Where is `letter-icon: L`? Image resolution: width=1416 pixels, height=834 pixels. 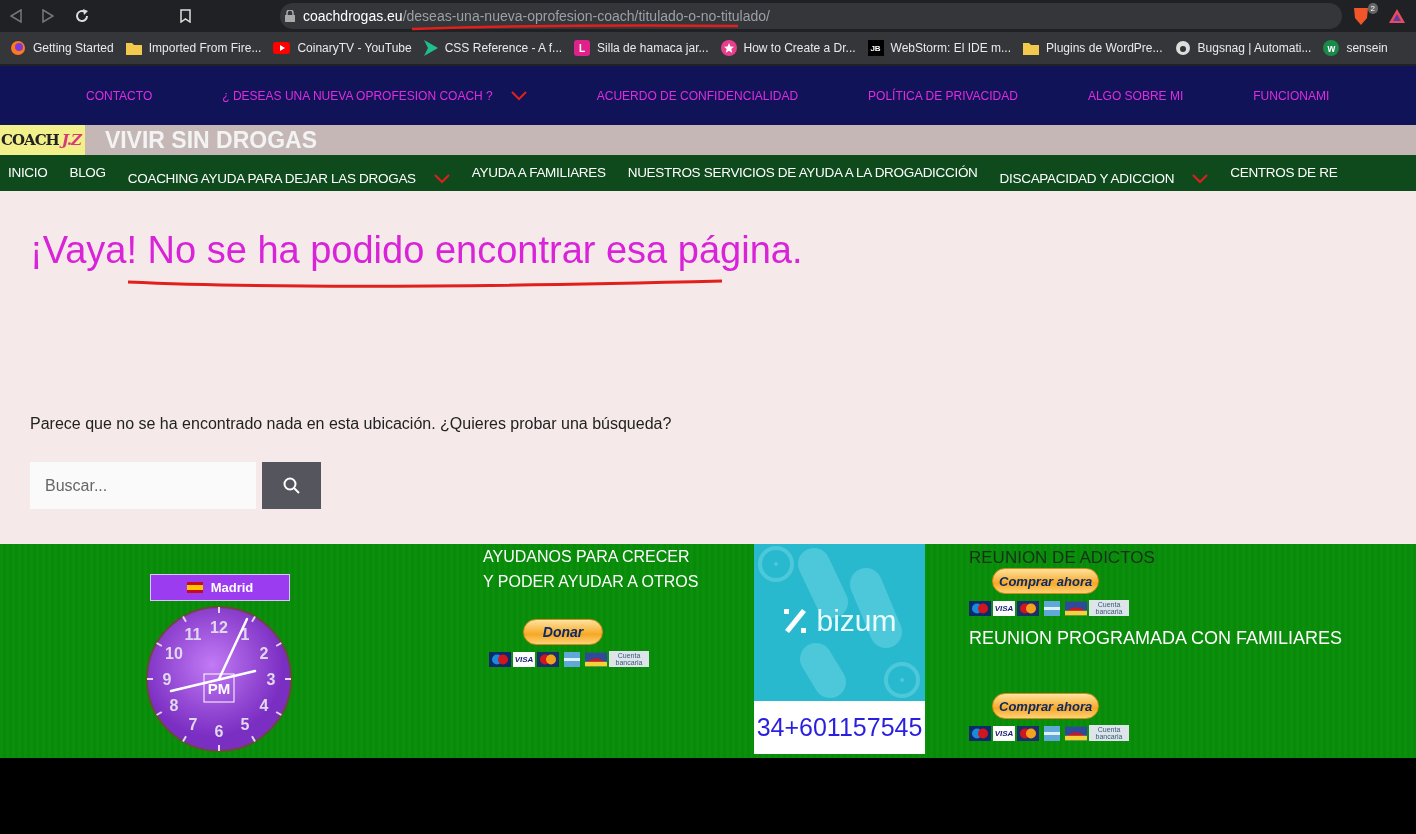 letter-icon: L is located at coordinates (582, 48).